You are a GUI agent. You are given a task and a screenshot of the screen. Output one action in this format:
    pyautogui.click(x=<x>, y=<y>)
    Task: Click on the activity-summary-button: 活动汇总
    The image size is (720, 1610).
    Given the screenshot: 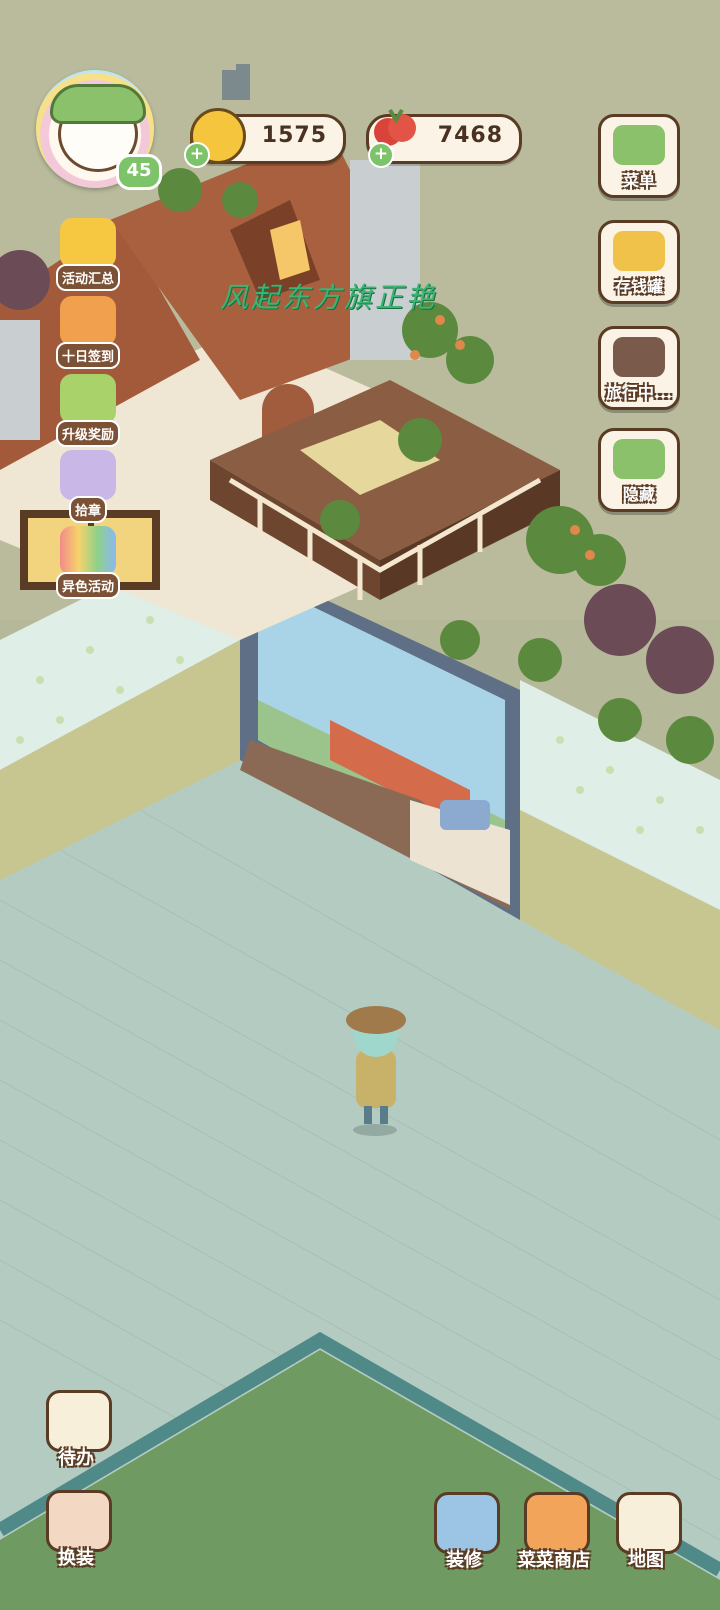 What is the action you would take?
    pyautogui.click(x=88, y=254)
    